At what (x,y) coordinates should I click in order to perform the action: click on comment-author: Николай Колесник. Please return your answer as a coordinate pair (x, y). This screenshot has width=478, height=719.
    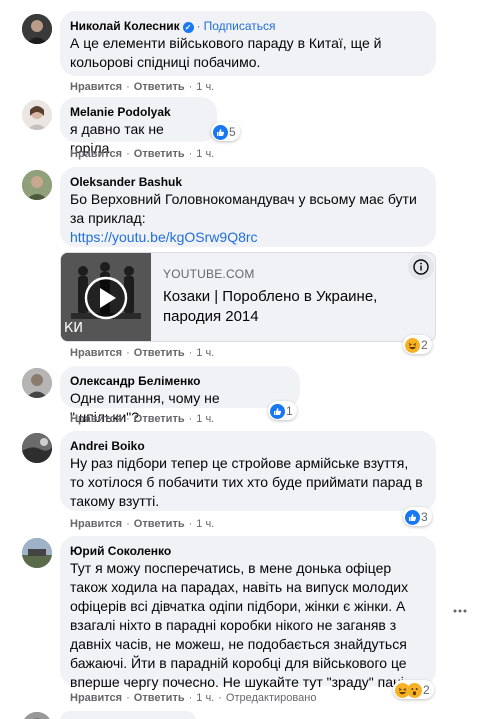
    Looking at the image, I should click on (125, 26).